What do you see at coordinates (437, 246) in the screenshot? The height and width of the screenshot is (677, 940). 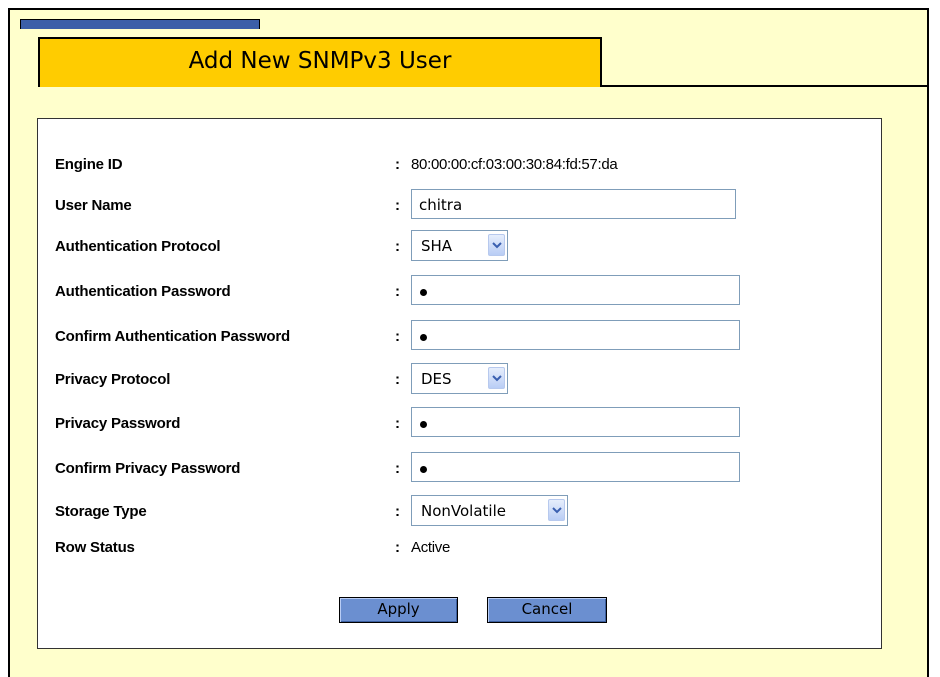 I see `auth-protocol-value: SHA` at bounding box center [437, 246].